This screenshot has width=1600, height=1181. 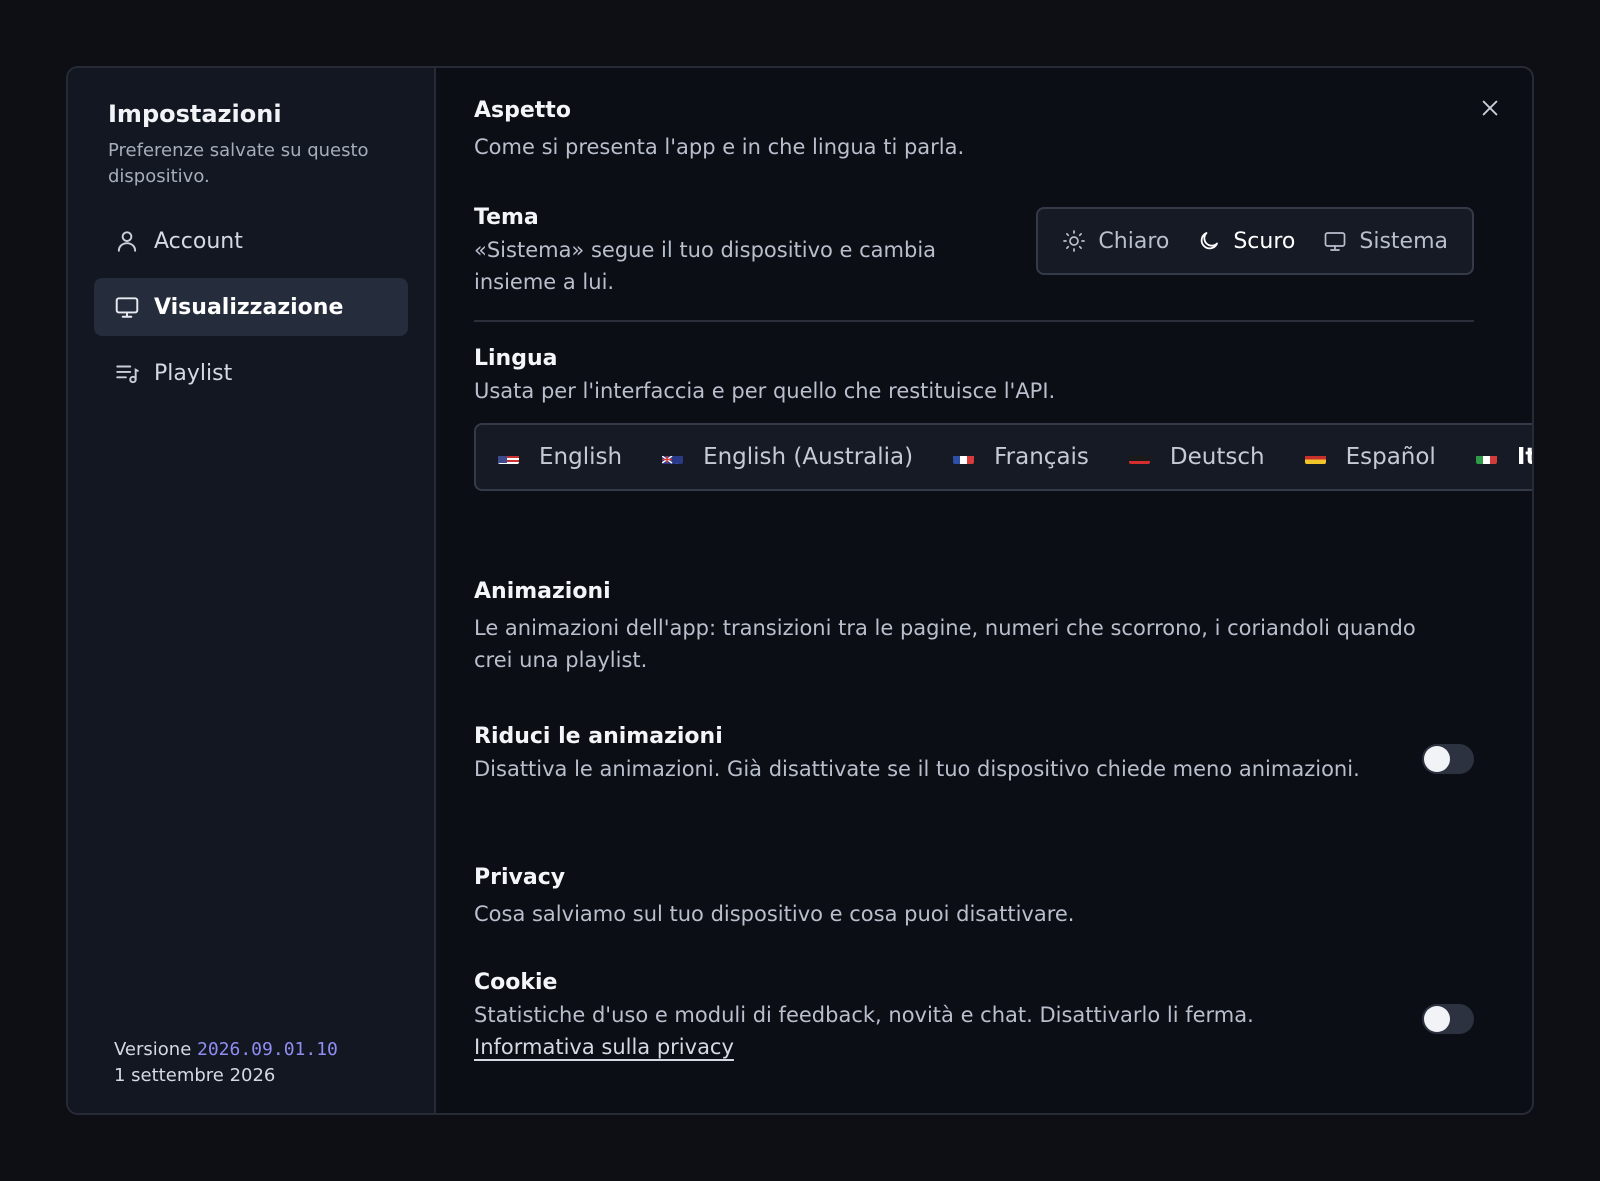 I want to click on fr-flag-icon, so click(x=964, y=457).